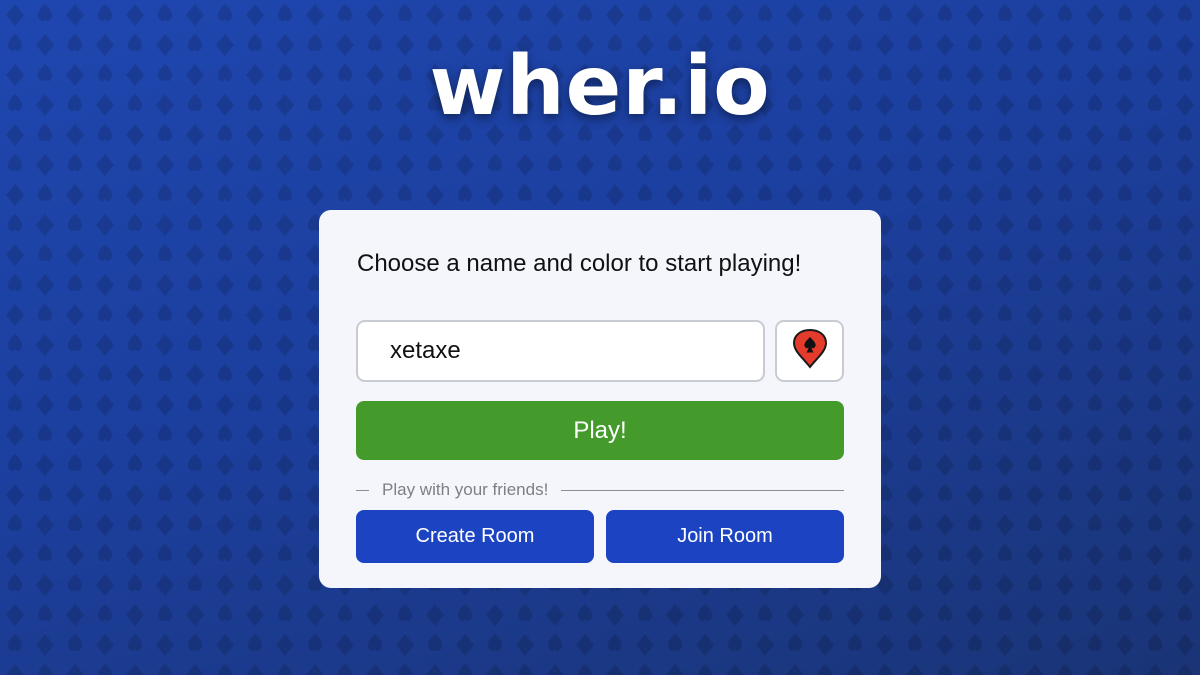 The image size is (1200, 675). I want to click on divider-line-right, so click(702, 490).